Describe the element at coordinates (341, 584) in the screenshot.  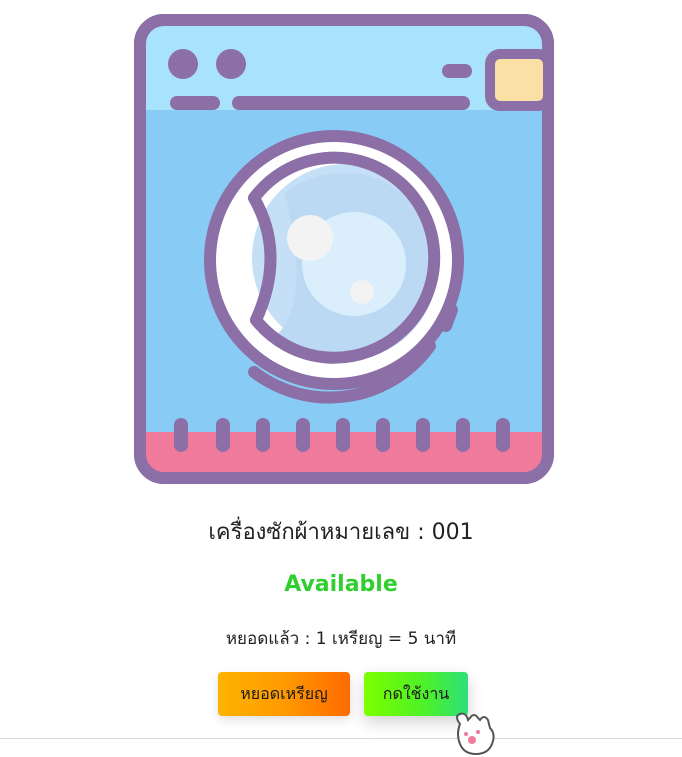
I see `machine-status: Available` at that location.